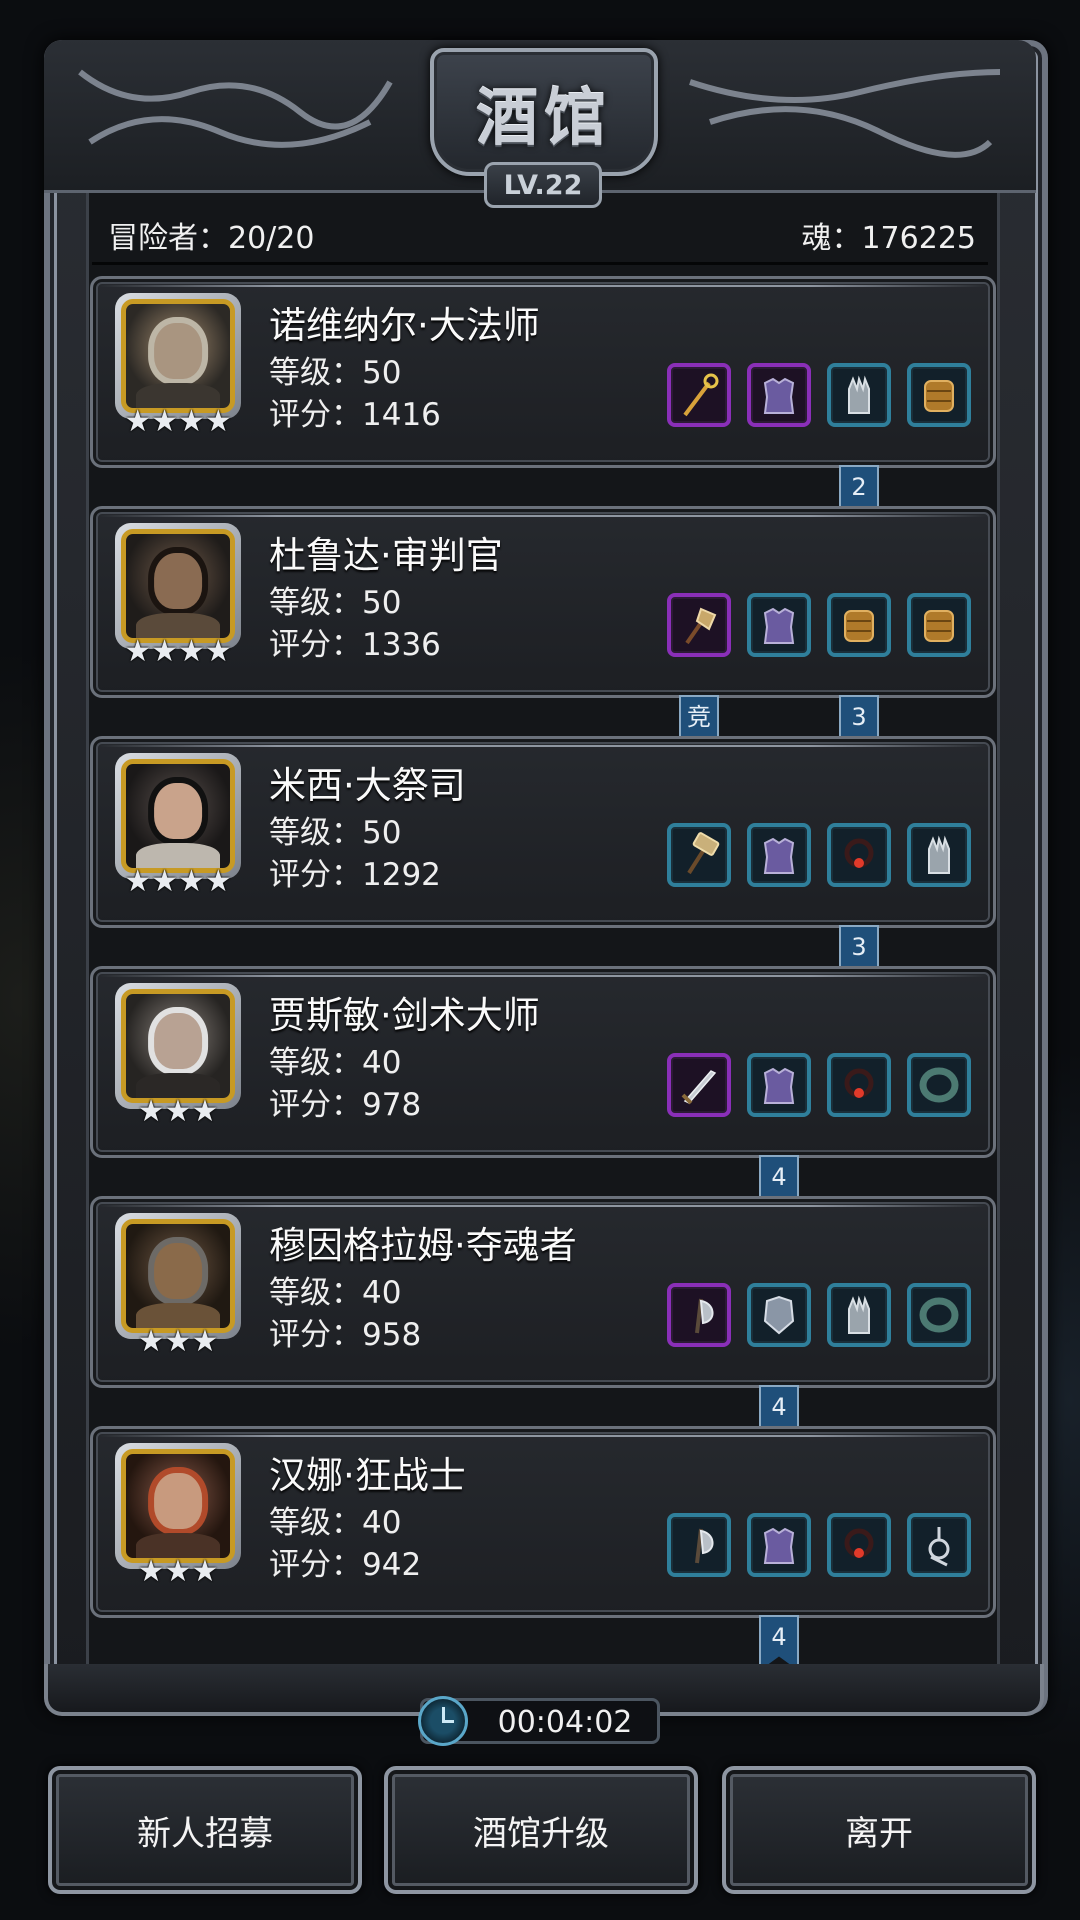 The width and height of the screenshot is (1080, 1920). What do you see at coordinates (404, 325) in the screenshot?
I see `hero-name: 诺维纳尔·大法师` at bounding box center [404, 325].